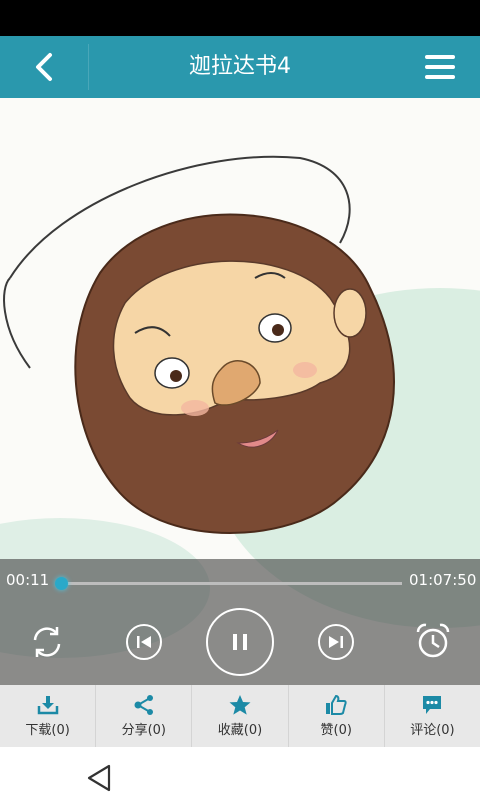  Describe the element at coordinates (48, 716) in the screenshot. I see `download-button: 下载(0)` at that location.